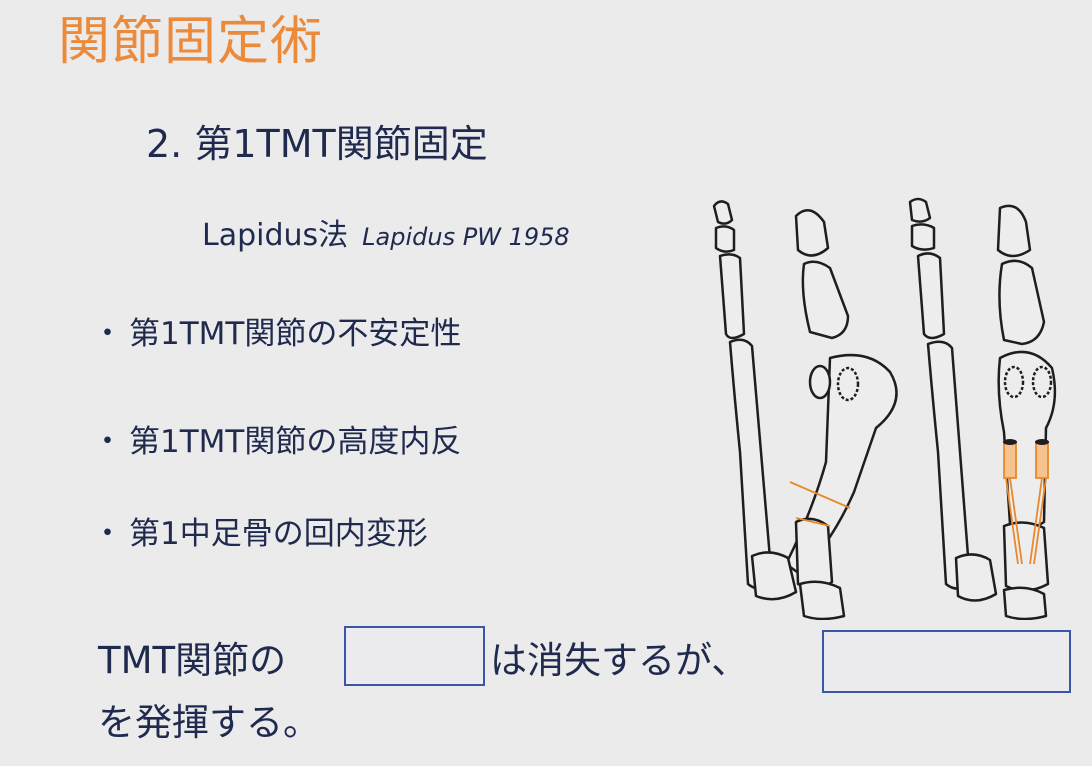  I want to click on method-line: Lapidus法 Lapidus PW 1958, so click(386, 232).